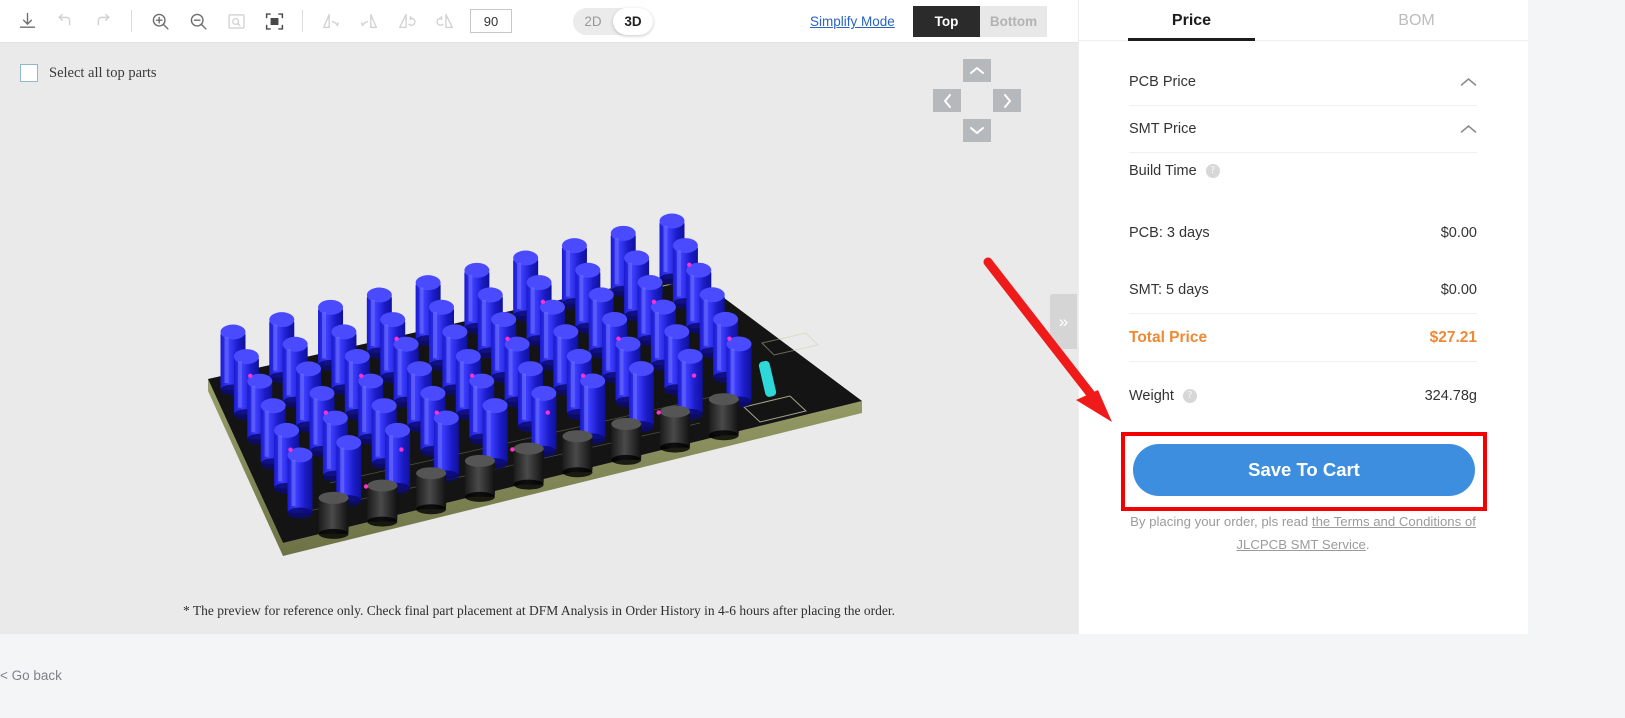 This screenshot has height=718, width=1625. What do you see at coordinates (633, 21) in the screenshot?
I see `dimension-option-3d: 3D` at bounding box center [633, 21].